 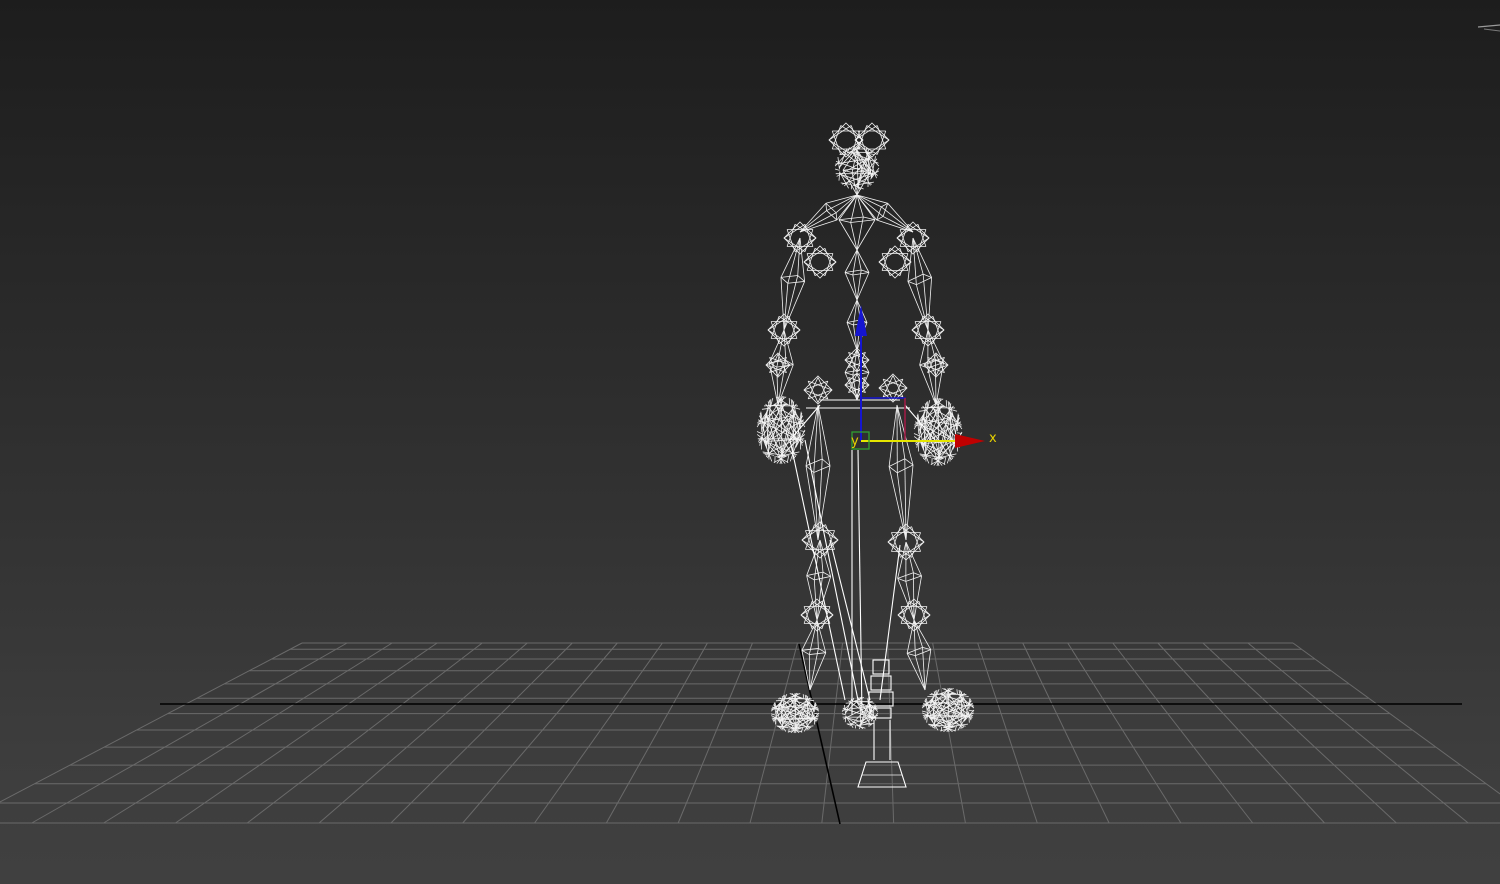 What do you see at coordinates (970, 441) in the screenshot?
I see `x-axis-arrow-icon` at bounding box center [970, 441].